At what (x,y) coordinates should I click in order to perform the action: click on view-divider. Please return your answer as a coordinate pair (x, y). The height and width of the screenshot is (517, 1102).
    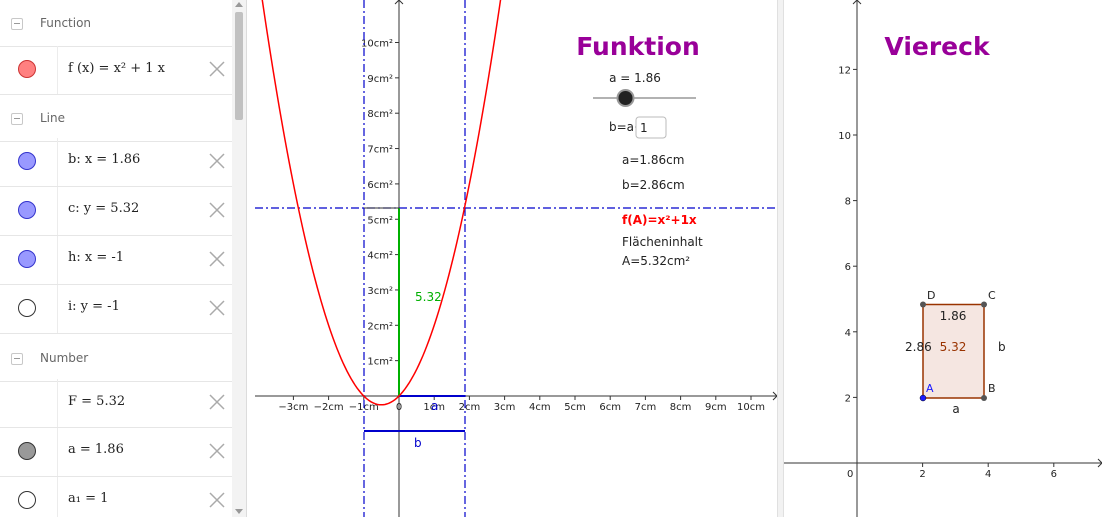
    Looking at the image, I should click on (780, 258).